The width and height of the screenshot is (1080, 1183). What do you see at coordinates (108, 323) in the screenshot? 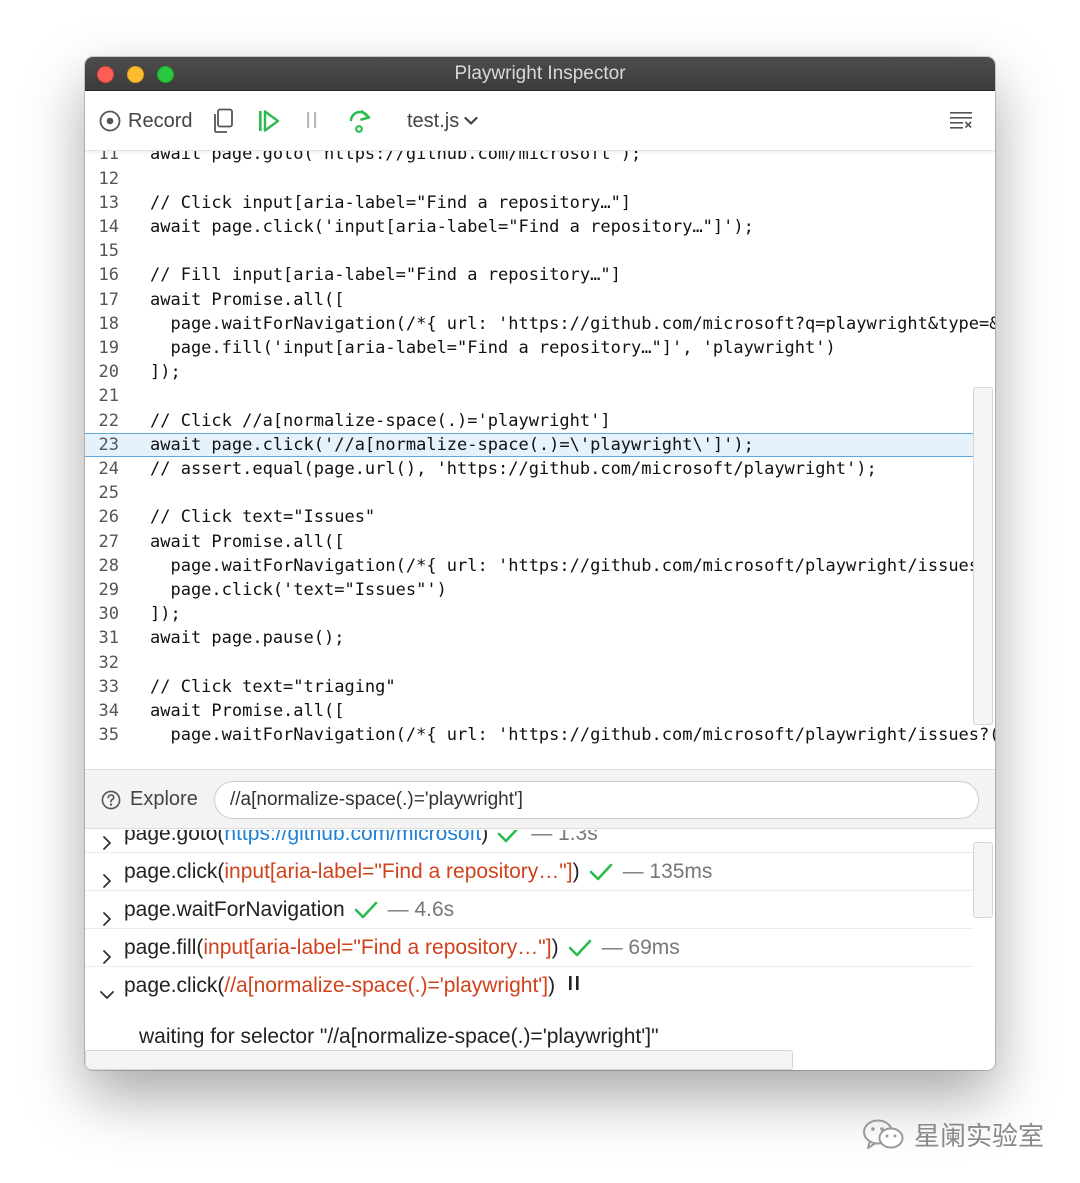
I see `line-number: 18` at bounding box center [108, 323].